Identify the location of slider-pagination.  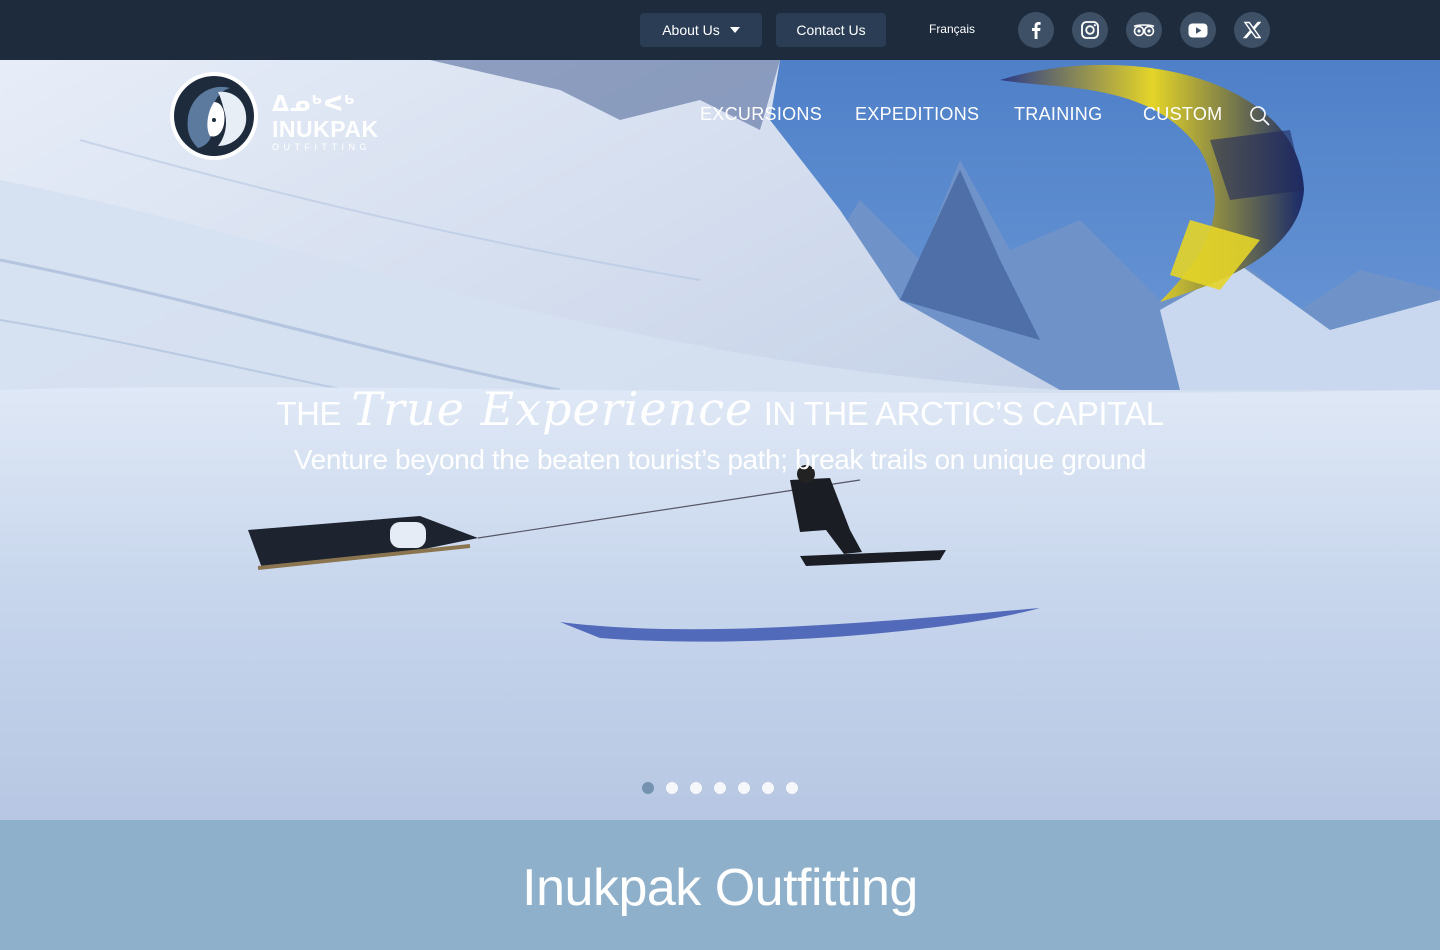
(720, 788).